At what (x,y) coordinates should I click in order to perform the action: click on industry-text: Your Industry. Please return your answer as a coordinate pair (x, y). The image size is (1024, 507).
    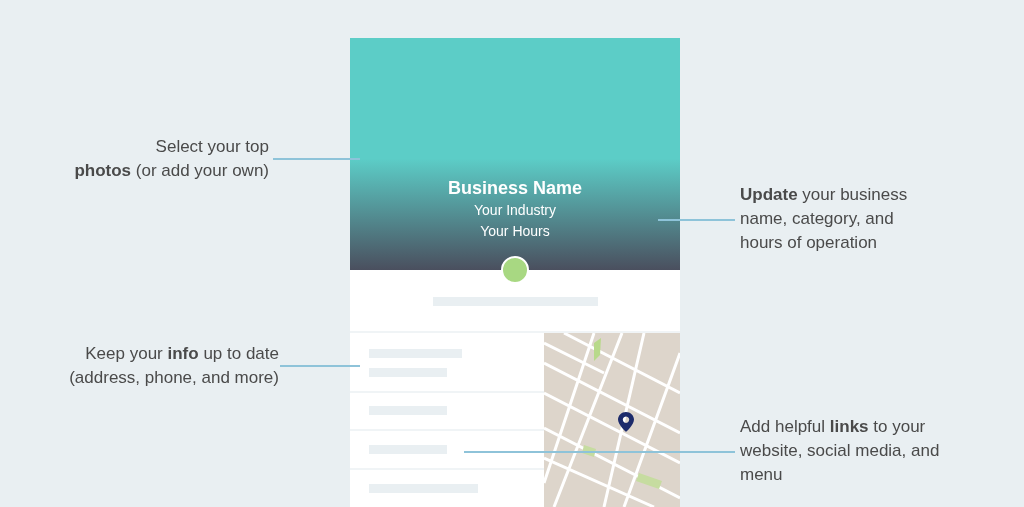
    Looking at the image, I should click on (515, 210).